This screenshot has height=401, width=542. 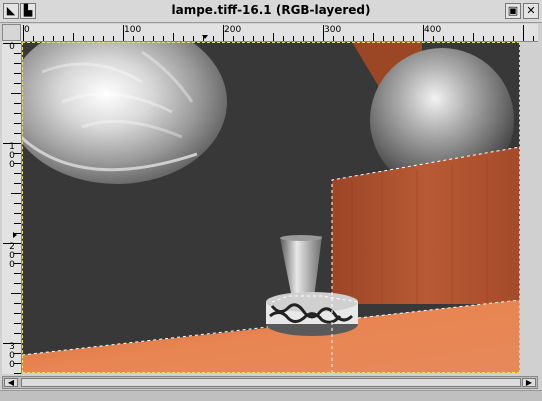 What do you see at coordinates (433, 30) in the screenshot?
I see `hruler-label-400: 400` at bounding box center [433, 30].